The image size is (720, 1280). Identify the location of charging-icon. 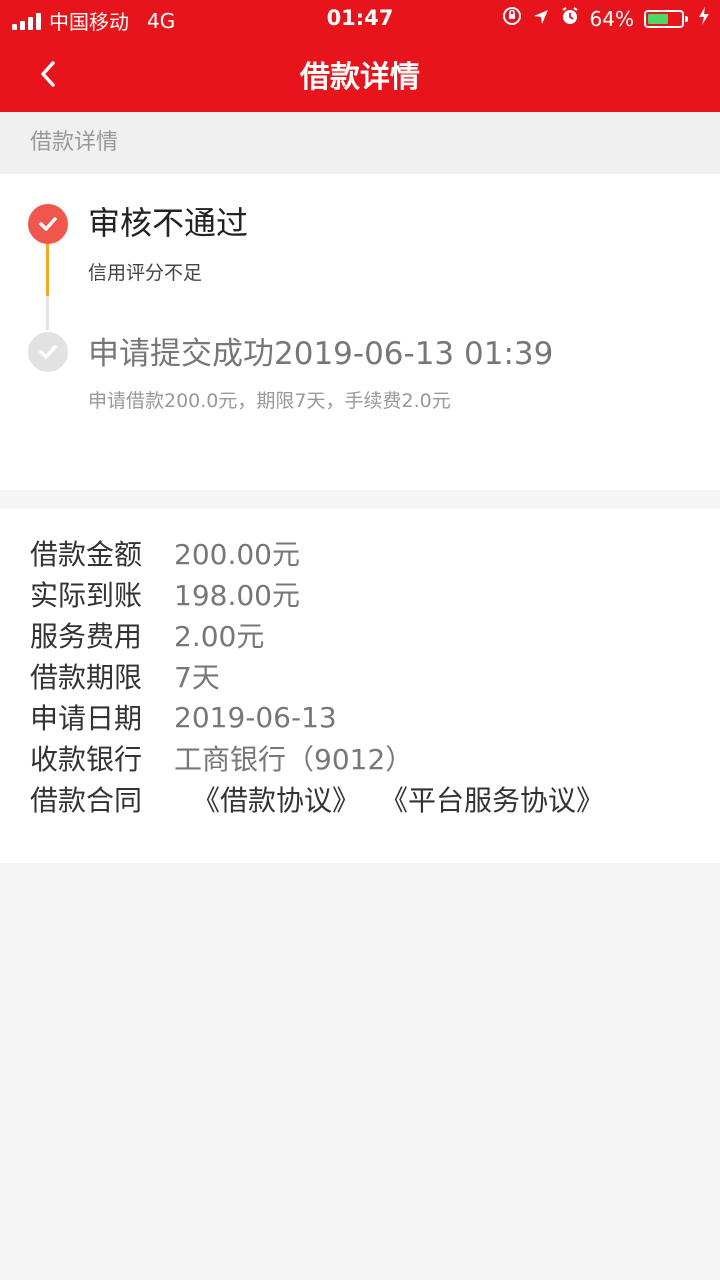
(704, 18).